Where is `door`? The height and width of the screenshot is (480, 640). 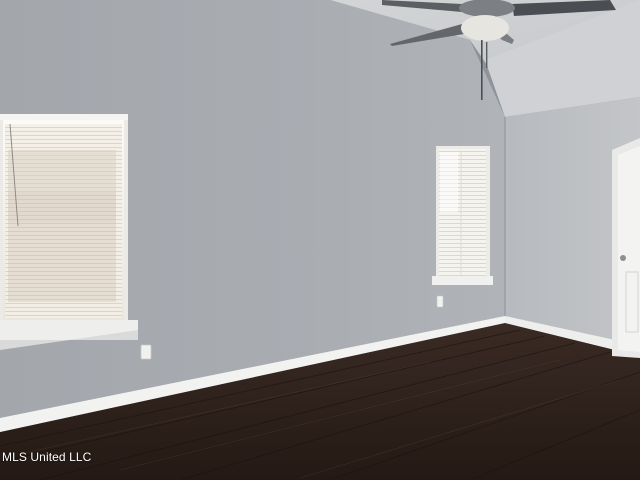 door is located at coordinates (626, 248).